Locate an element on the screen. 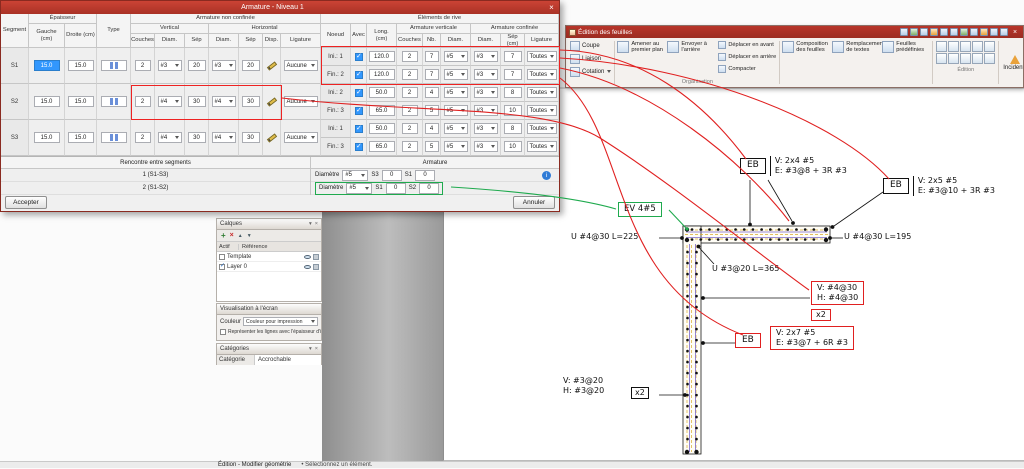 This screenshot has height=469, width=1024. rencontre-row-label: 1 (S1-S3) is located at coordinates (155, 175).